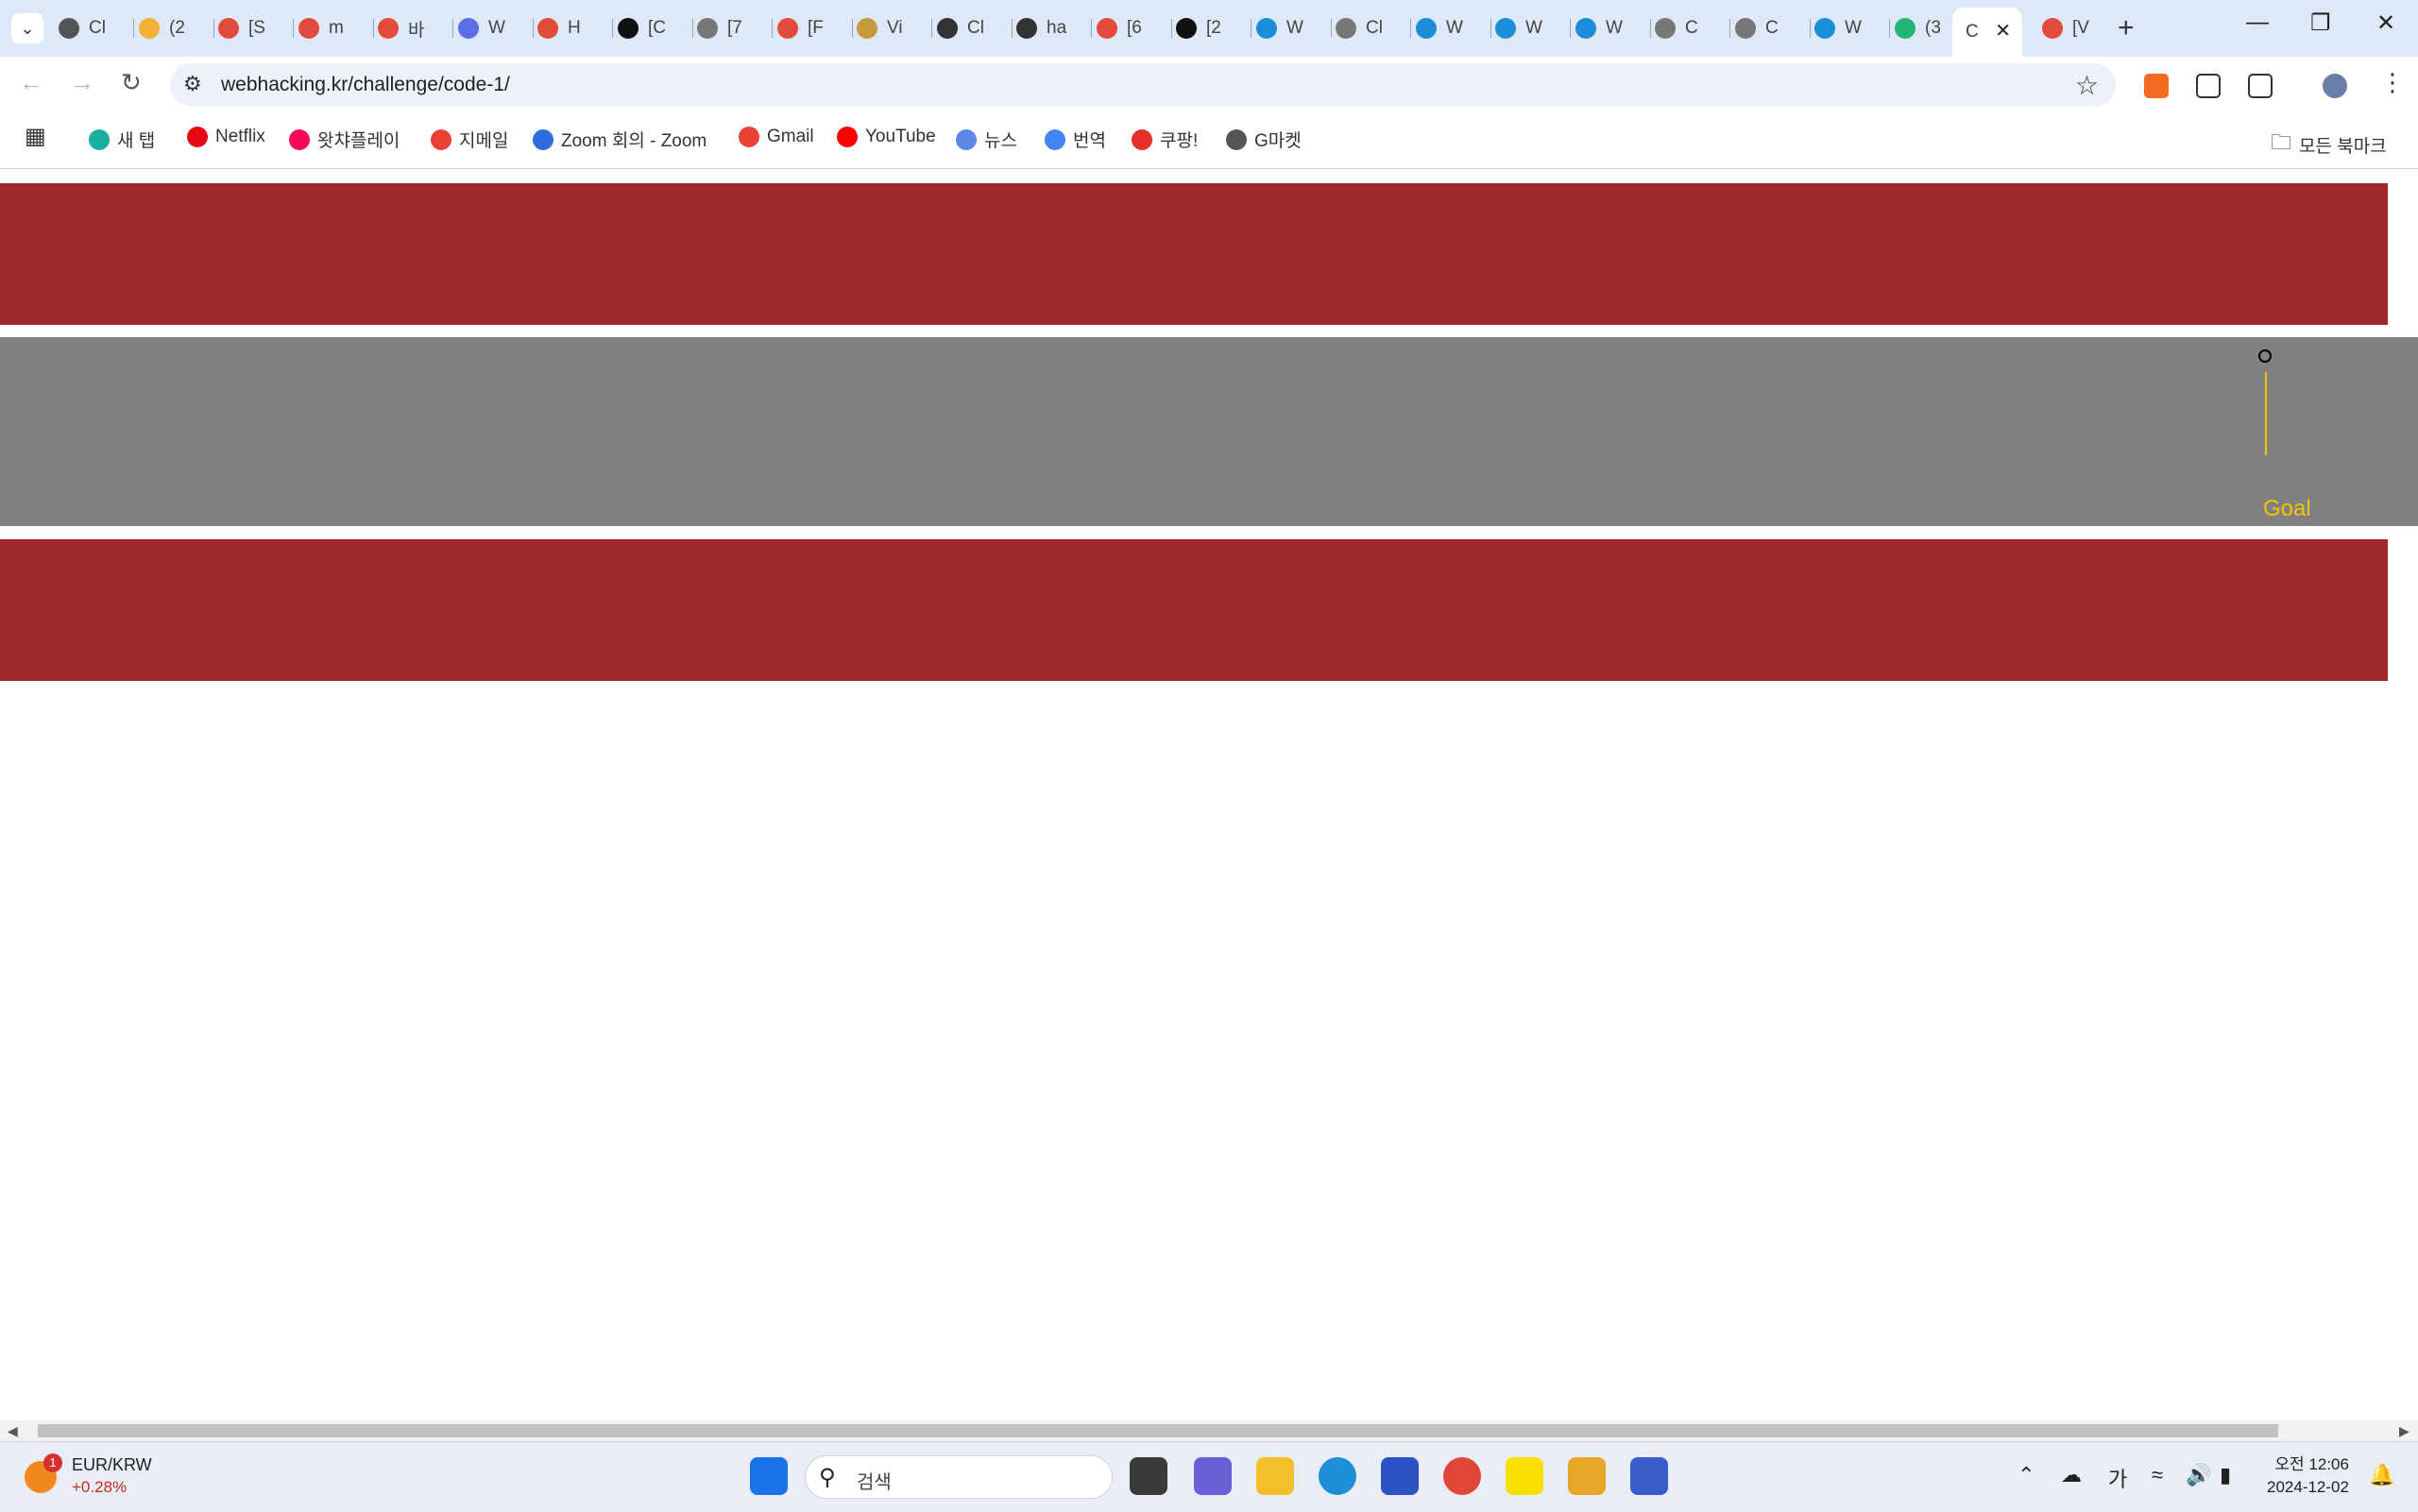 Image resolution: width=2418 pixels, height=1512 pixels. I want to click on chrome-icon, so click(1462, 1476).